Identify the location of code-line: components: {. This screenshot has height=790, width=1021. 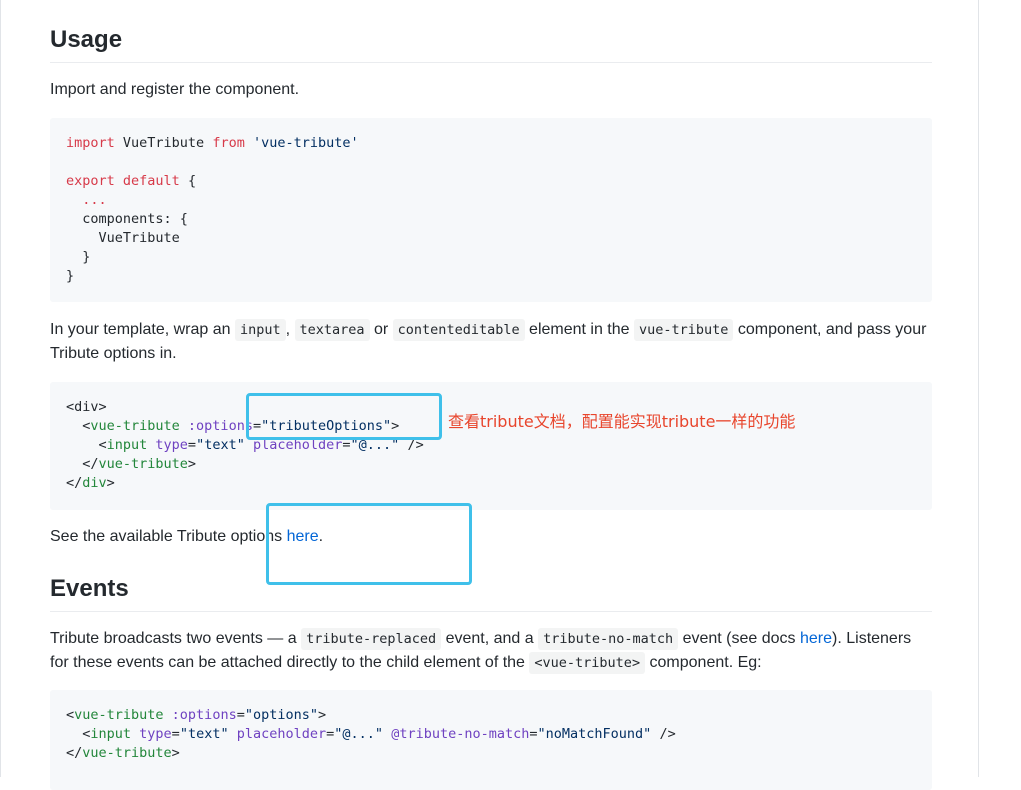
(127, 219).